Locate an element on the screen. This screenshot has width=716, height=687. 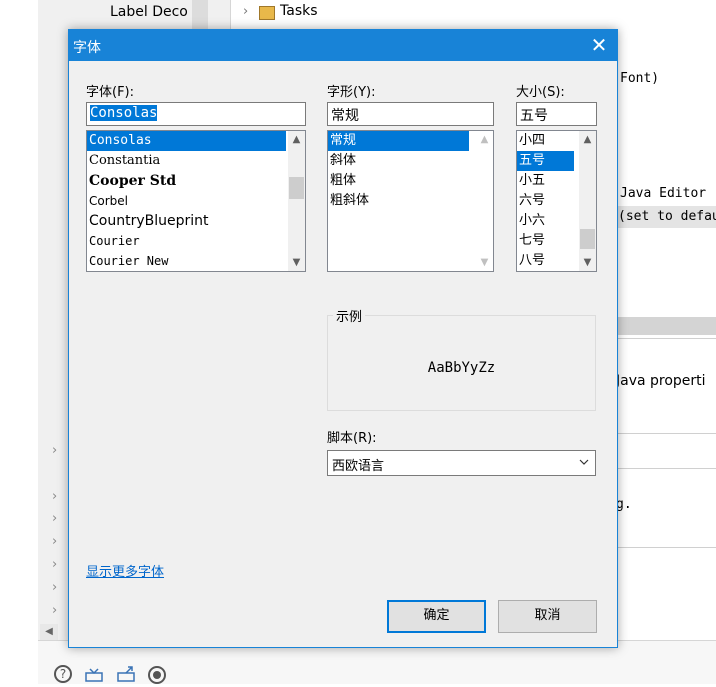
bg-gray-band is located at coordinates (666, 326).